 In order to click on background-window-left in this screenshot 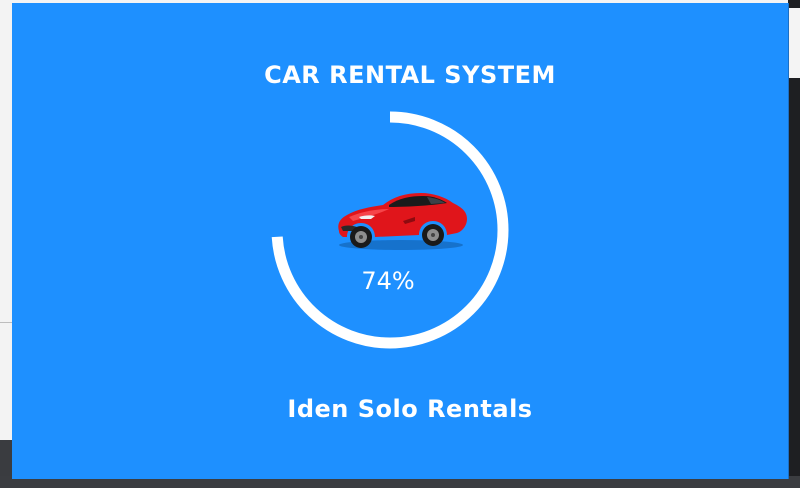, I will do `click(6, 220)`.